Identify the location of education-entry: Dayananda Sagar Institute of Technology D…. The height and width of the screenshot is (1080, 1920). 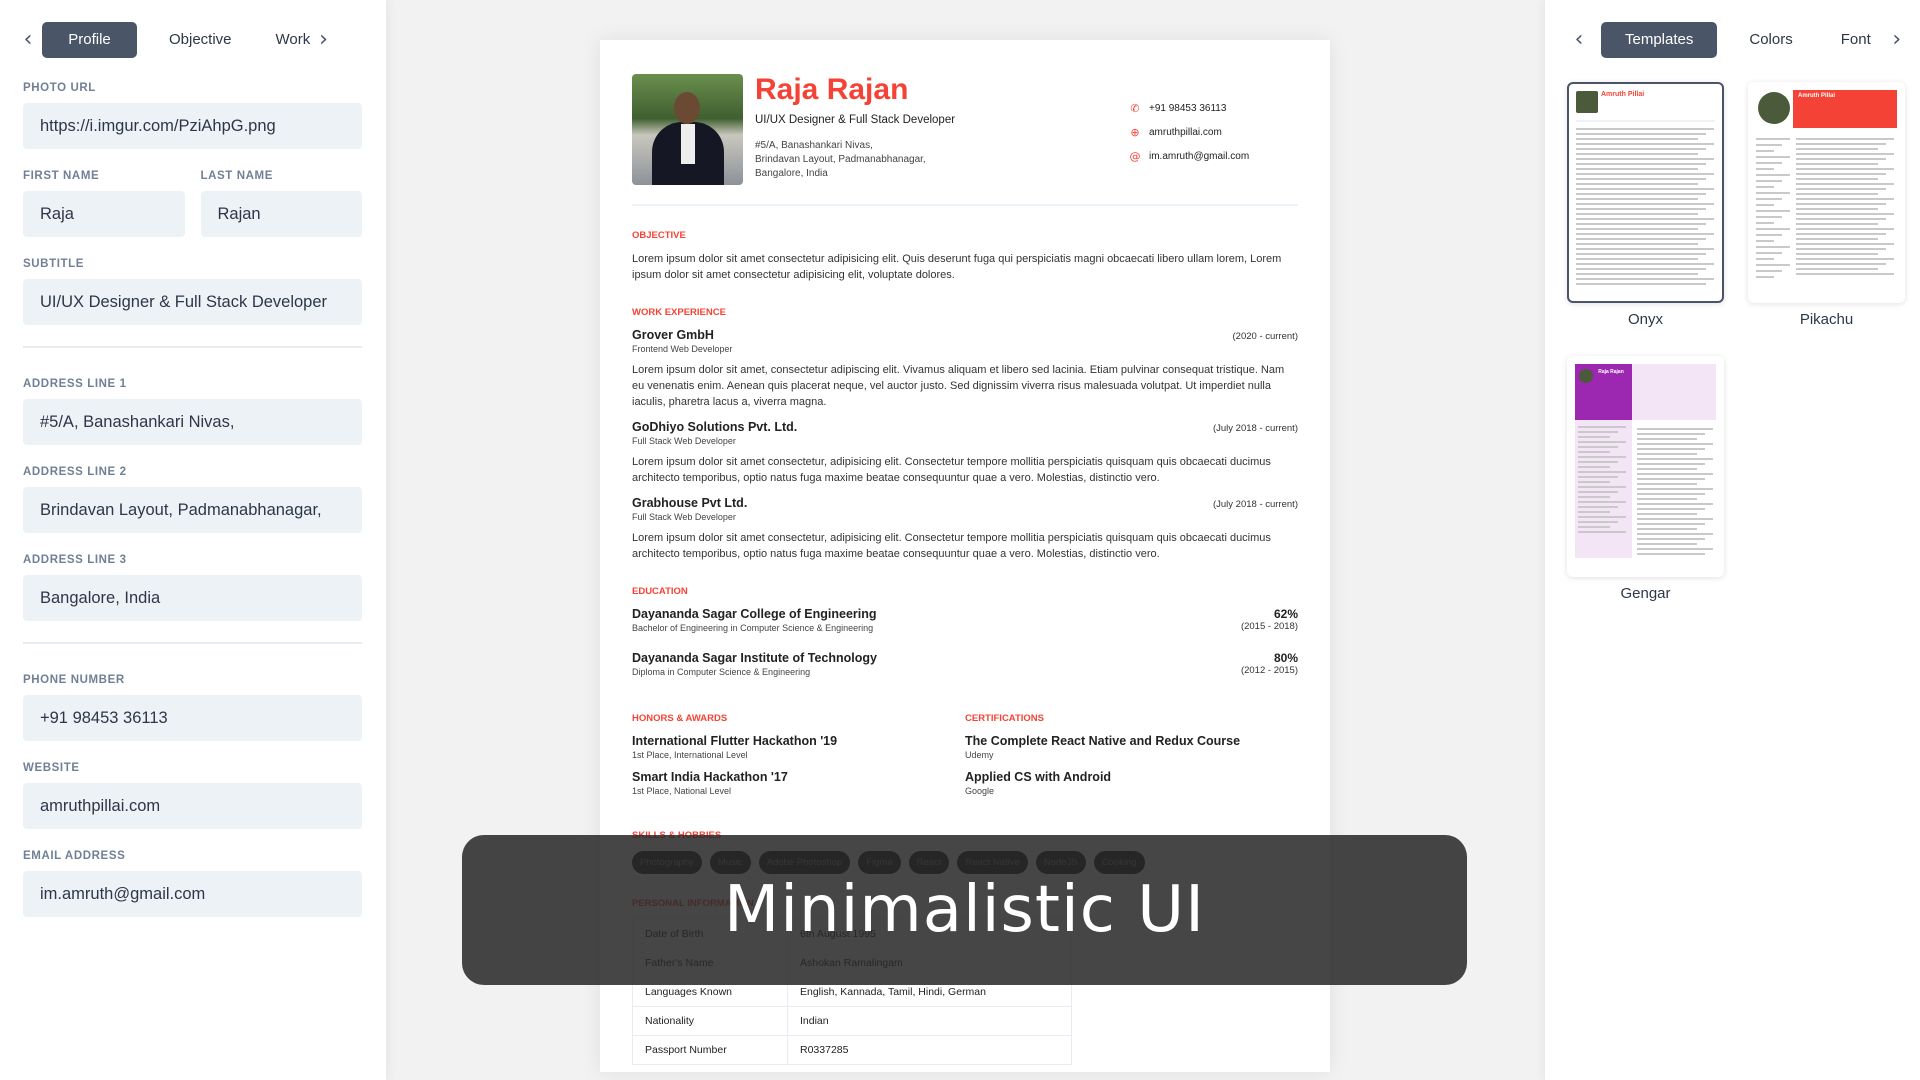
(965, 668).